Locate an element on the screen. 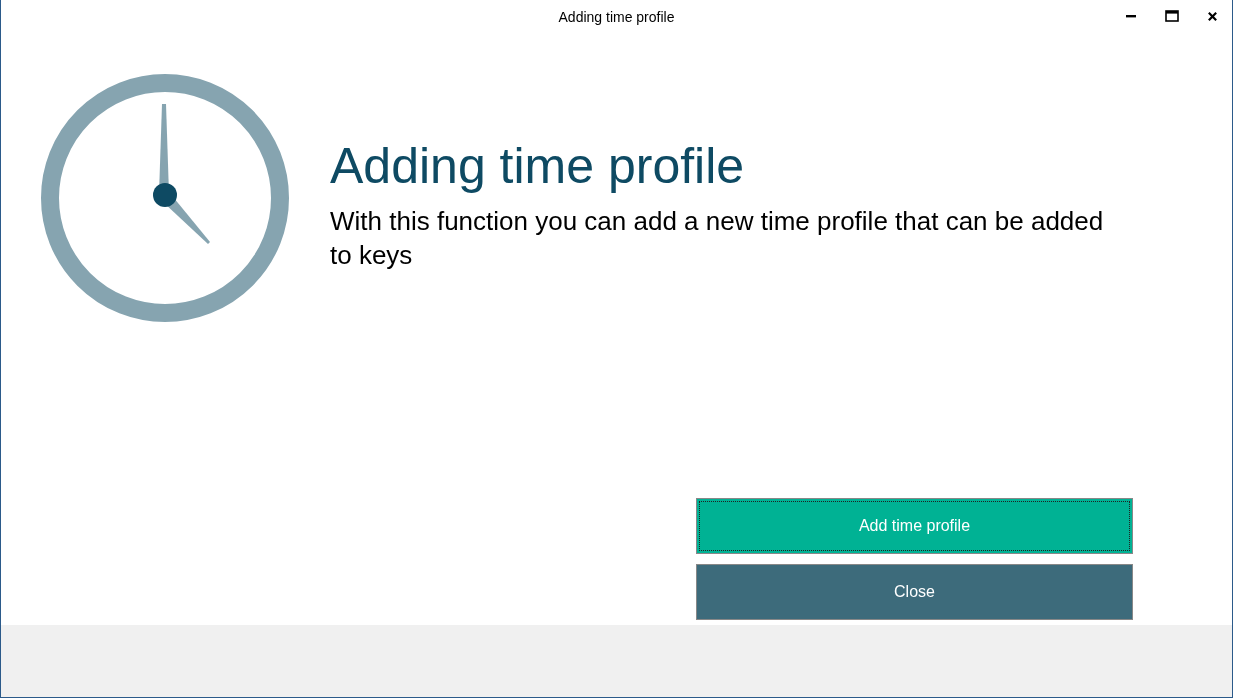 The image size is (1233, 698). description-text: With this function you can add a new time profile that can be added to keys is located at coordinates (717, 238).